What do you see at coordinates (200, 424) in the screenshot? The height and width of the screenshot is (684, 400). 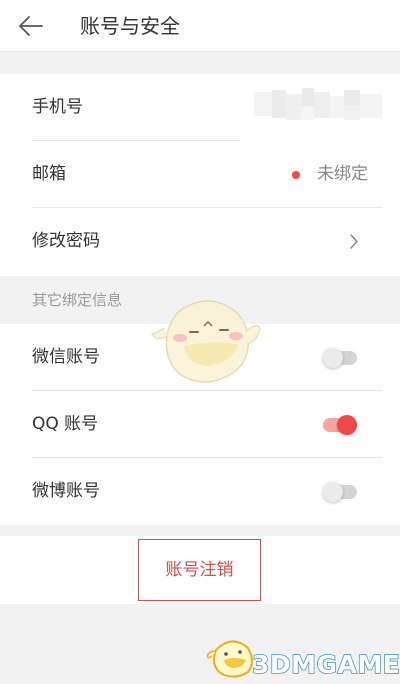 I see `qq-row: QQ 账号` at bounding box center [200, 424].